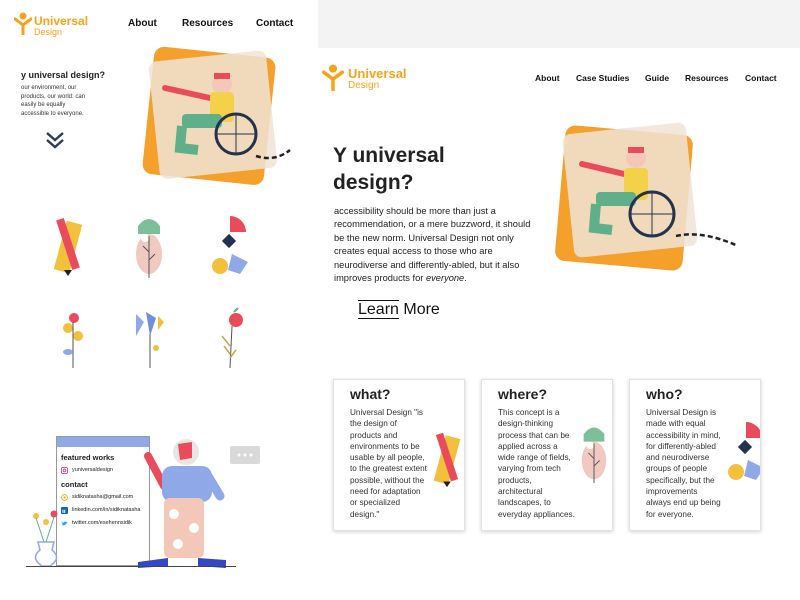 The height and width of the screenshot is (600, 800). What do you see at coordinates (182, 503) in the screenshot?
I see `waving-person-icon` at bounding box center [182, 503].